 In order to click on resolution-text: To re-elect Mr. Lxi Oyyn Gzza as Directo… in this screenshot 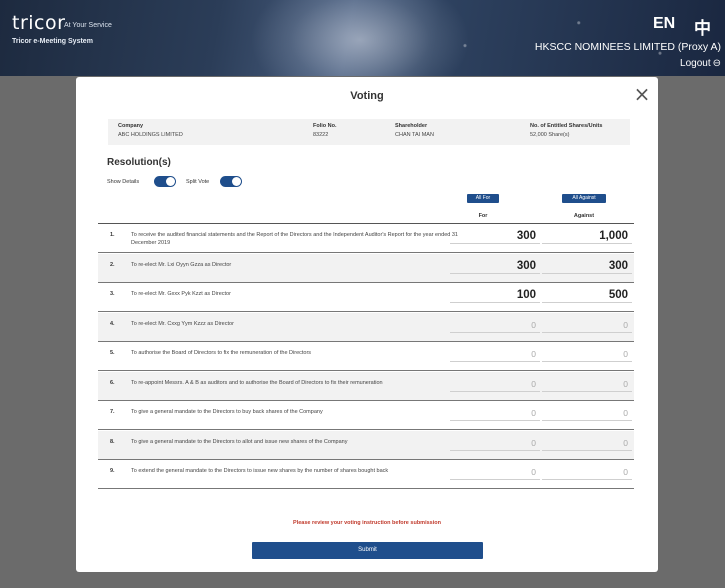, I will do `click(181, 264)`.